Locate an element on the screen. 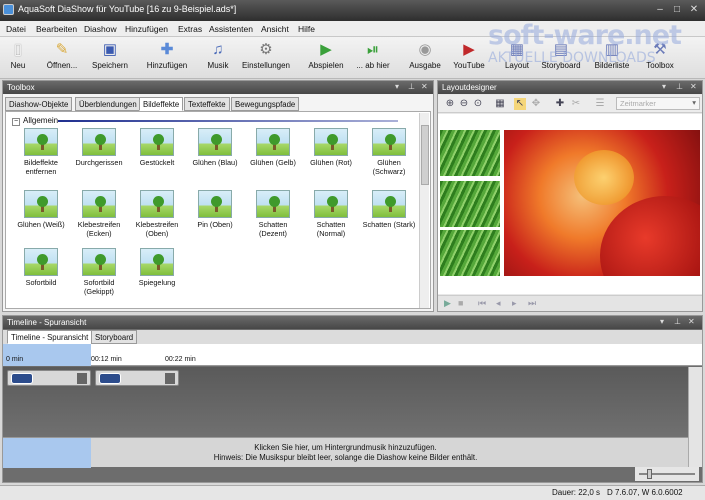  time-ruler: 0 min 00:12 min 00:22 min is located at coordinates (352, 355).